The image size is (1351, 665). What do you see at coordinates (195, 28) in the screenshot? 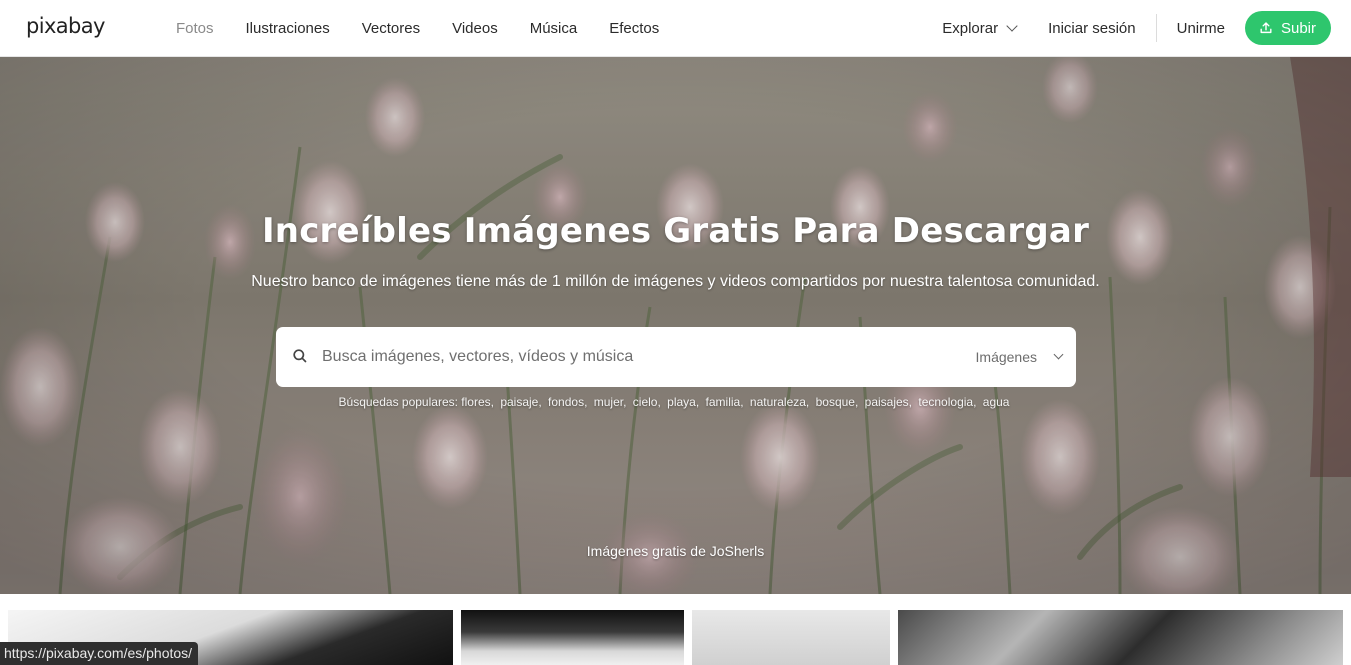
I see `nav-fotos: Fotos` at bounding box center [195, 28].